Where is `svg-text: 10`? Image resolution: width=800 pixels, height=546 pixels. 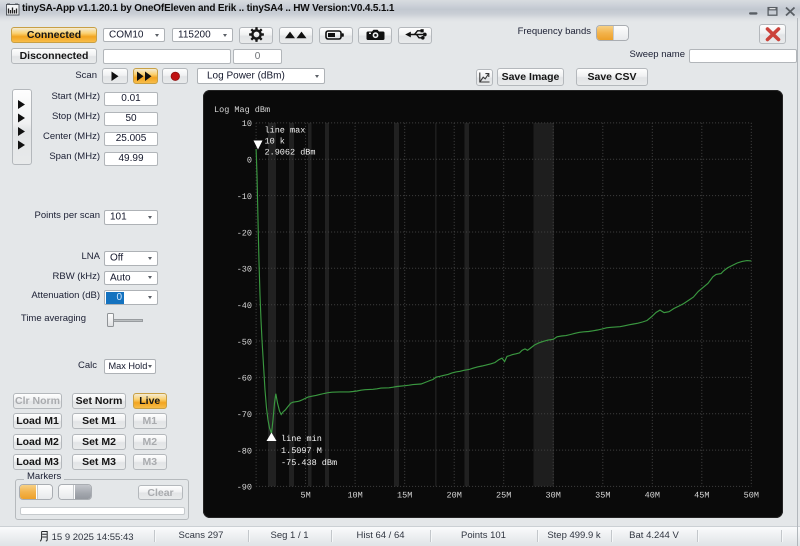 svg-text: 10 is located at coordinates (247, 124).